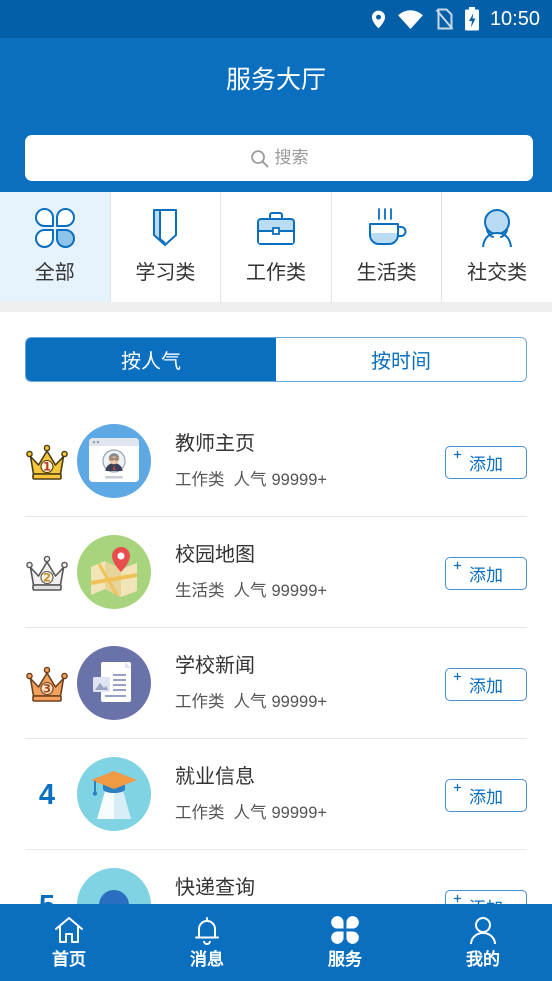 The width and height of the screenshot is (552, 981). I want to click on bottom-nav: 首页 消息 服务 我的, so click(276, 942).